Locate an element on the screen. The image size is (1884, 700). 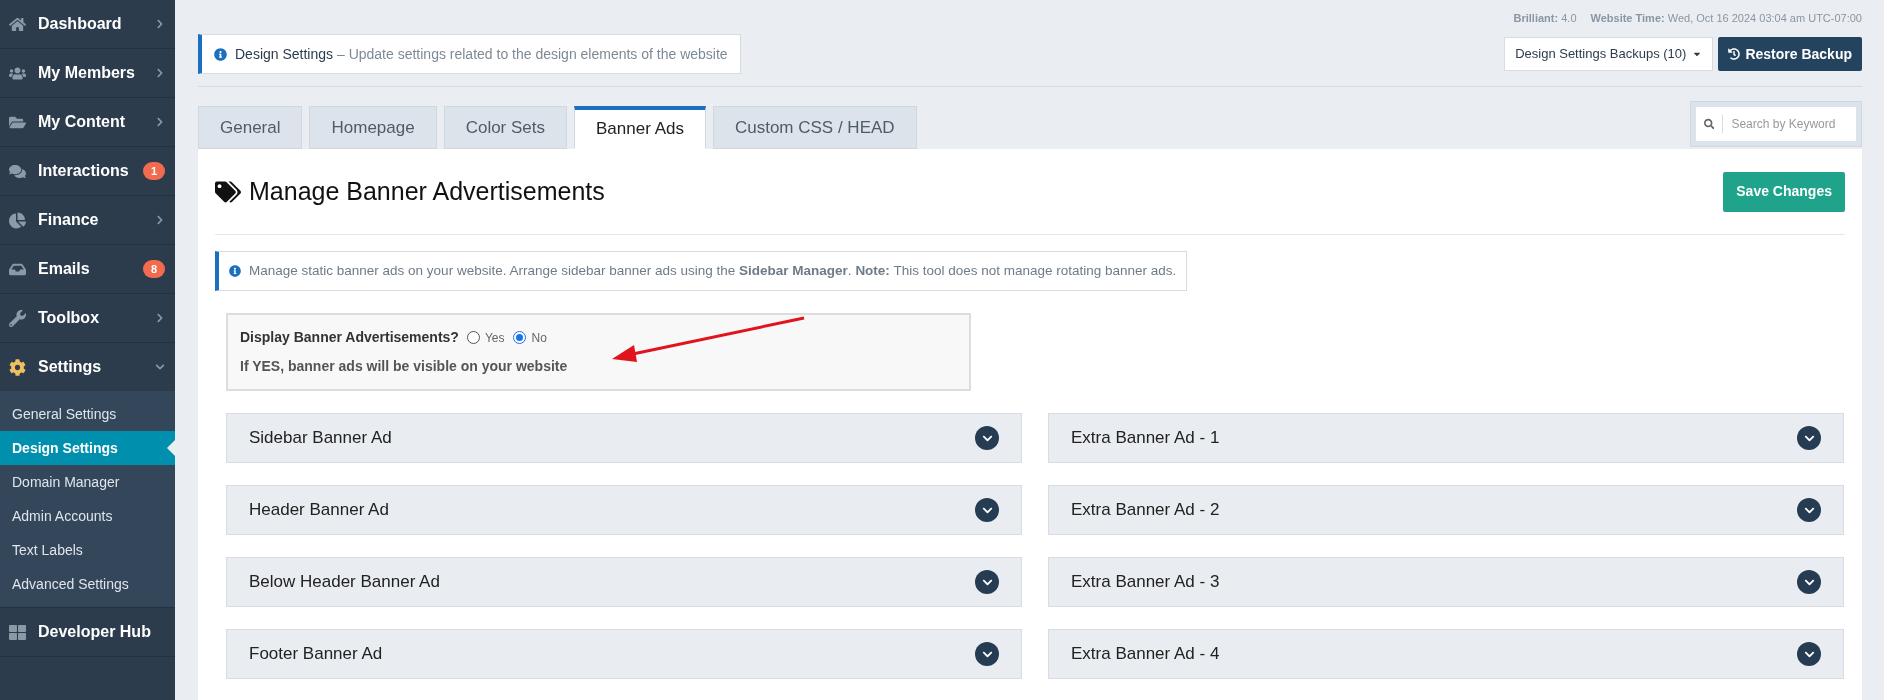
note-text: Manage static banner ads on your website. Arrange sidebar banner ads using the Sidebar Manager. Note: This tool does not manage rotating banner ads. is located at coordinates (713, 270).